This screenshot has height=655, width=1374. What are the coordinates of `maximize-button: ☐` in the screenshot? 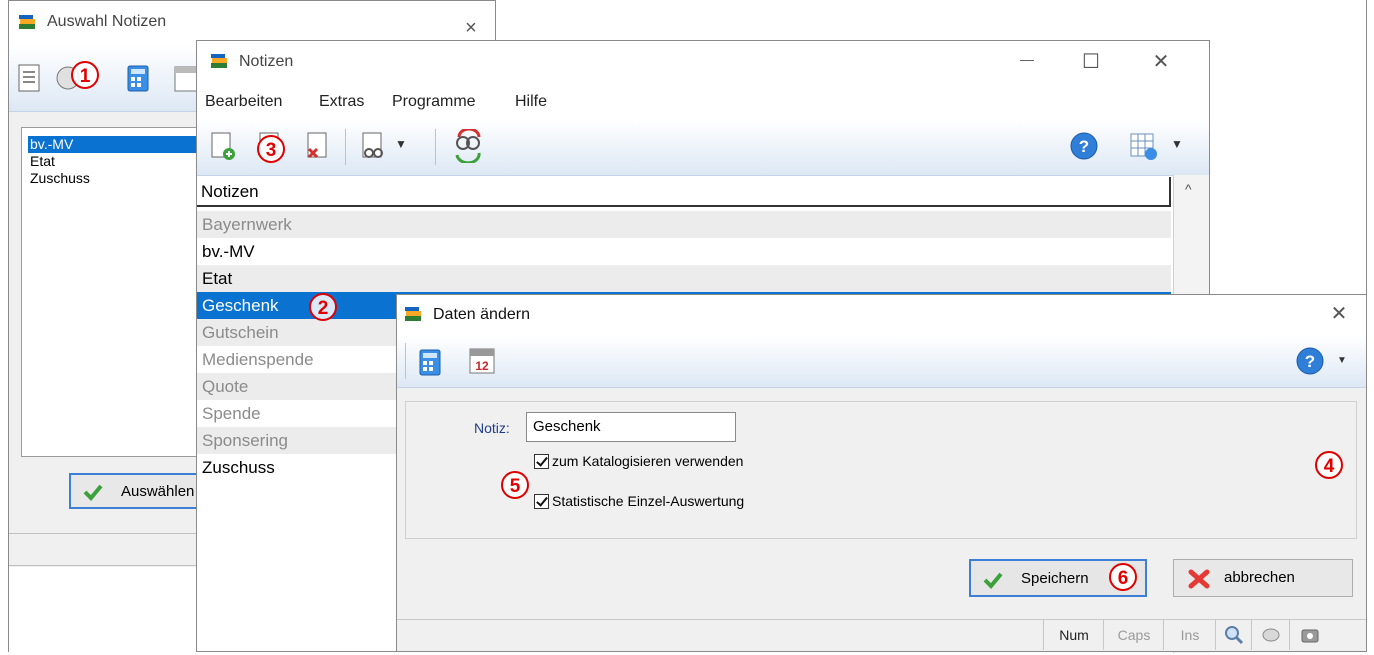 It's located at (1091, 61).